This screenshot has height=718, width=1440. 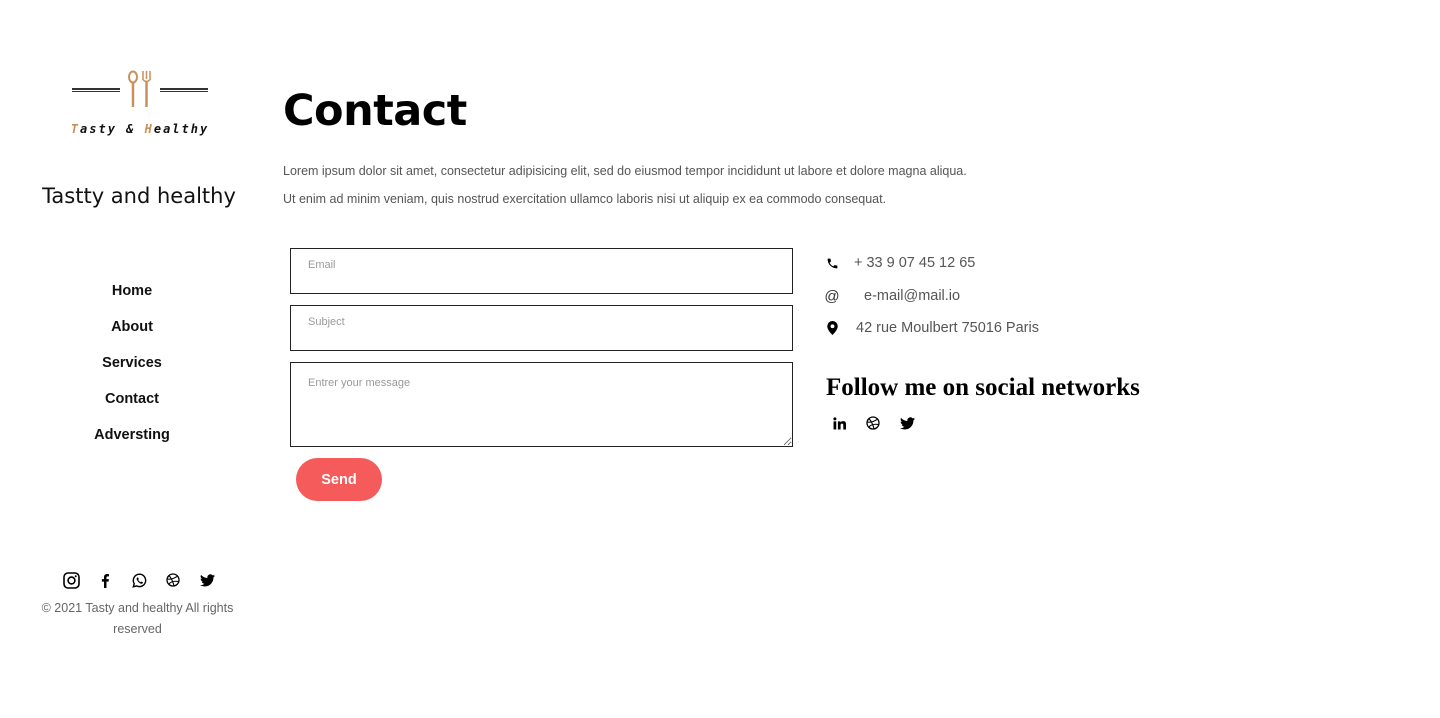 I want to click on sidebar-nav: Home About Services Contact Adversting, so click(x=132, y=370).